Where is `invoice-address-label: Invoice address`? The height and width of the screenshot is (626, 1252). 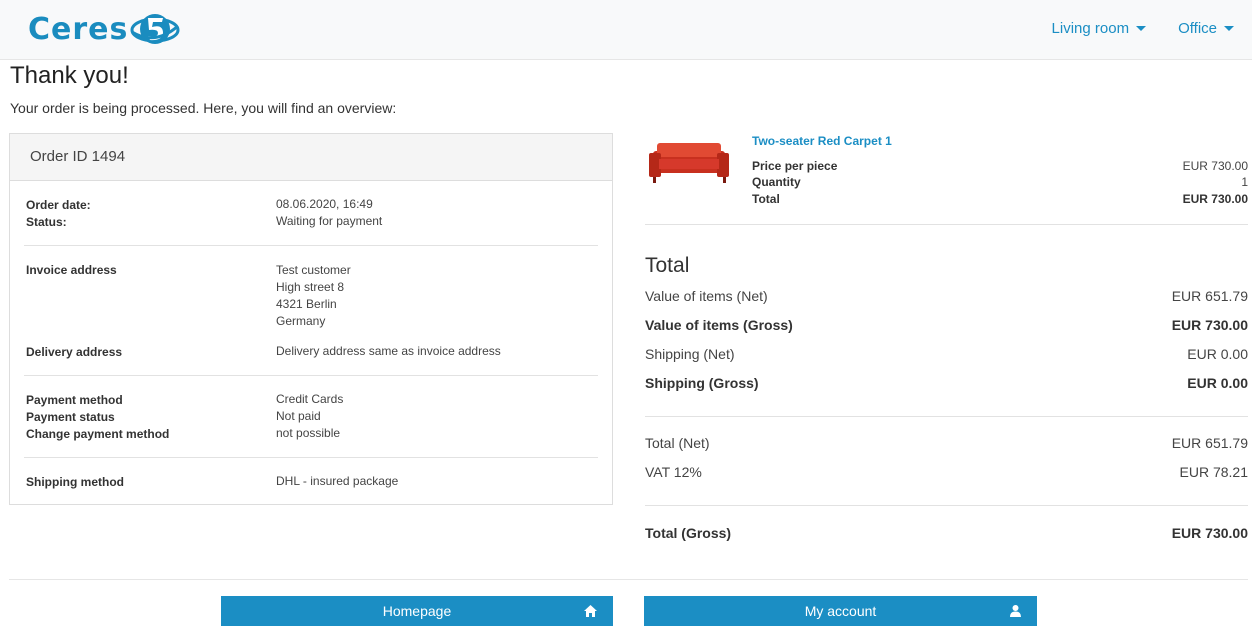 invoice-address-label: Invoice address is located at coordinates (71, 270).